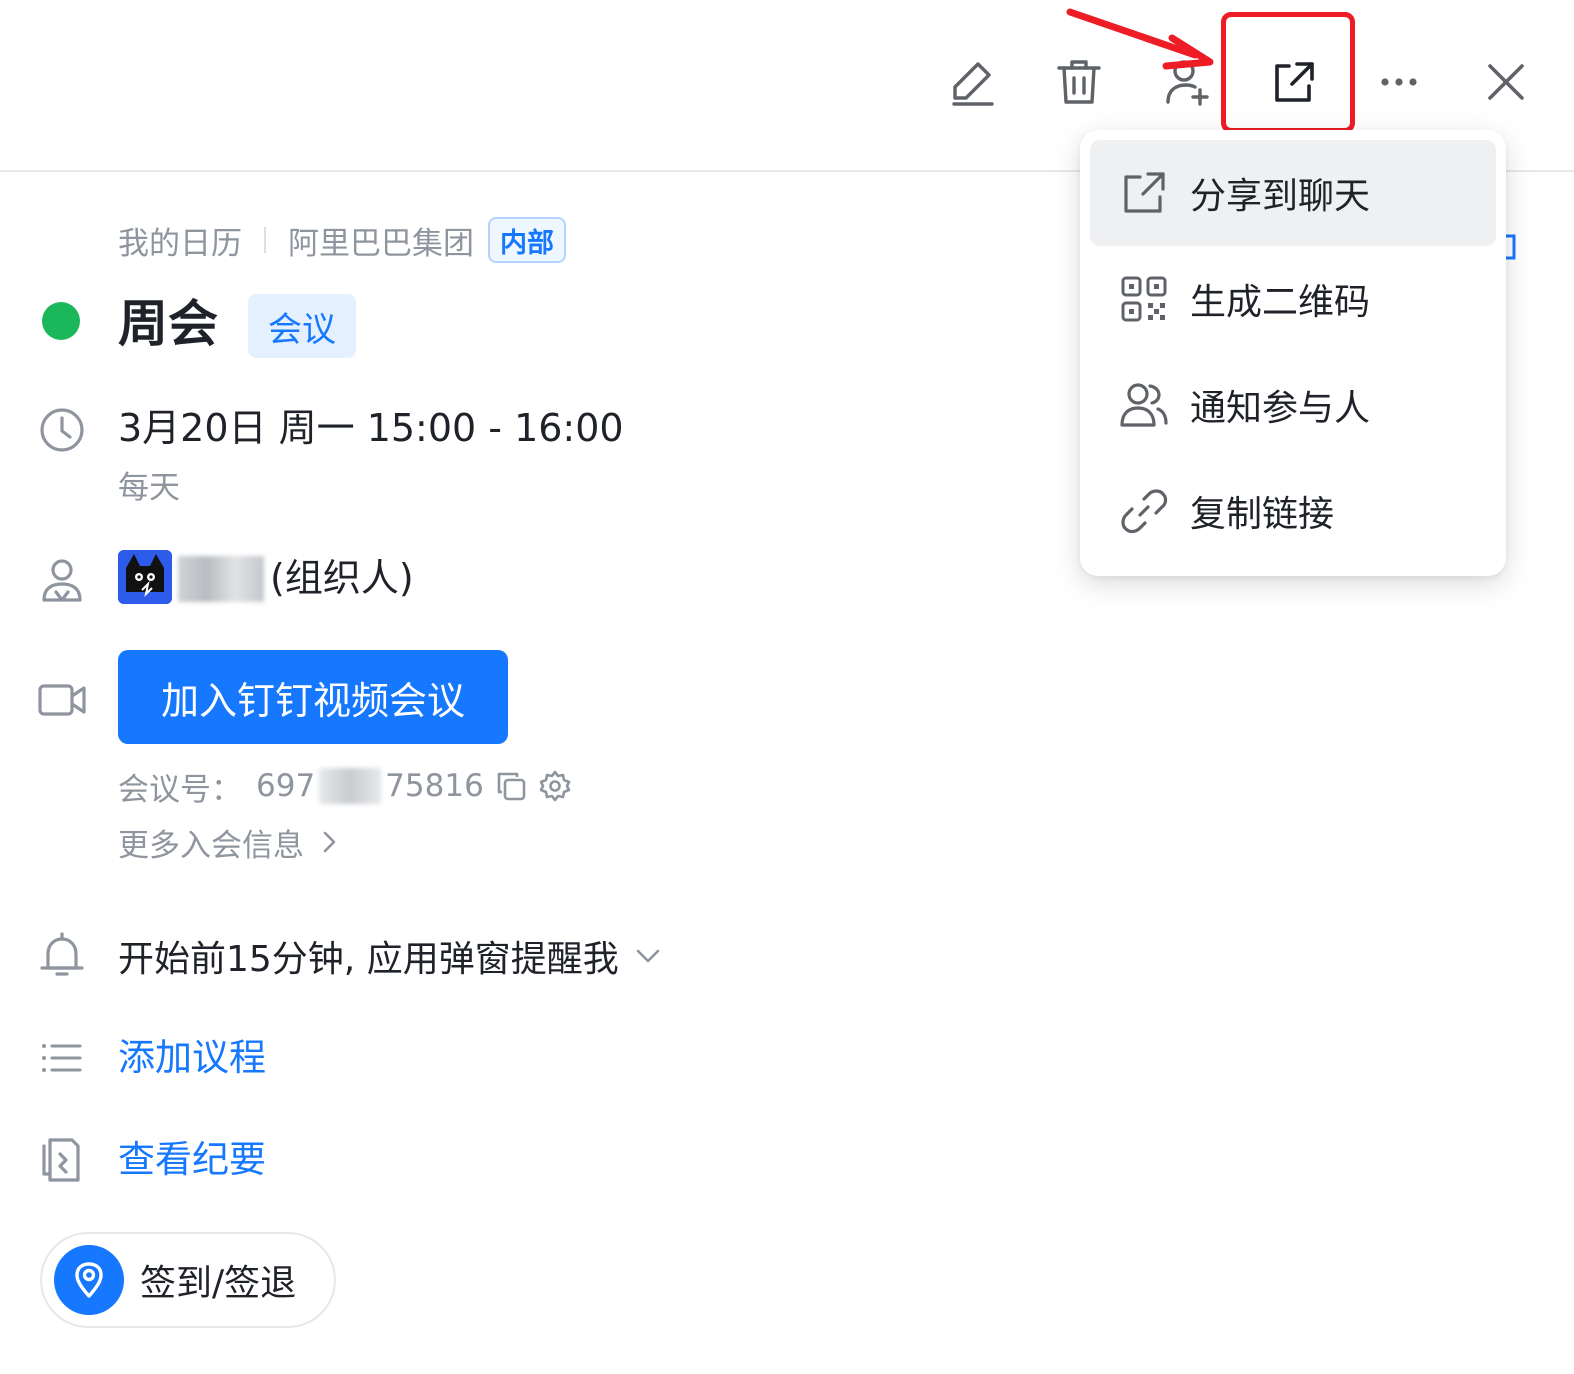  I want to click on meeting-number-label: 会议号：, so click(180, 789).